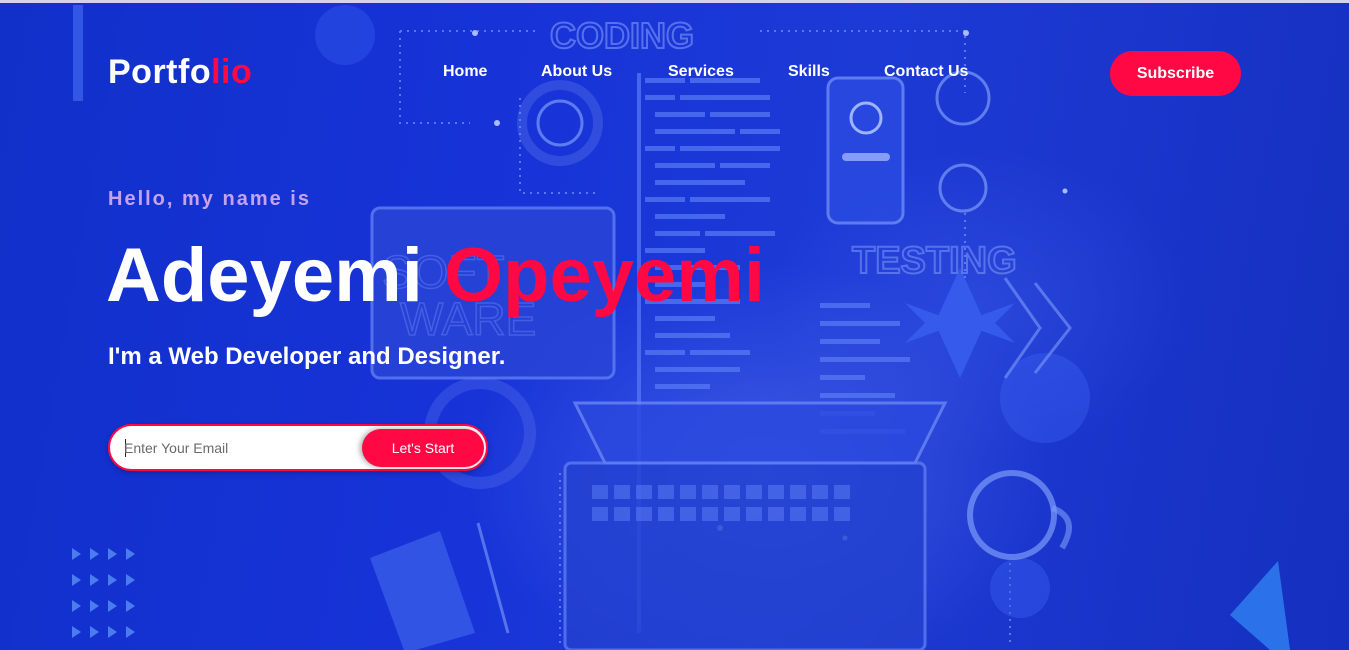 The image size is (1349, 650). Describe the element at coordinates (435, 276) in the screenshot. I see `hero-name: Adeyemi Opeyemi` at that location.